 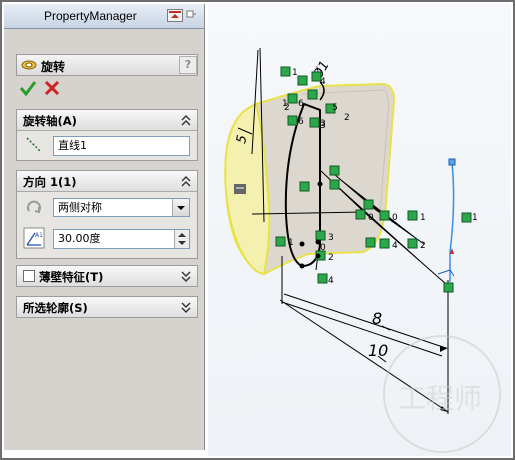 I want to click on axis-group-header: 旋转轴(A), so click(x=107, y=120).